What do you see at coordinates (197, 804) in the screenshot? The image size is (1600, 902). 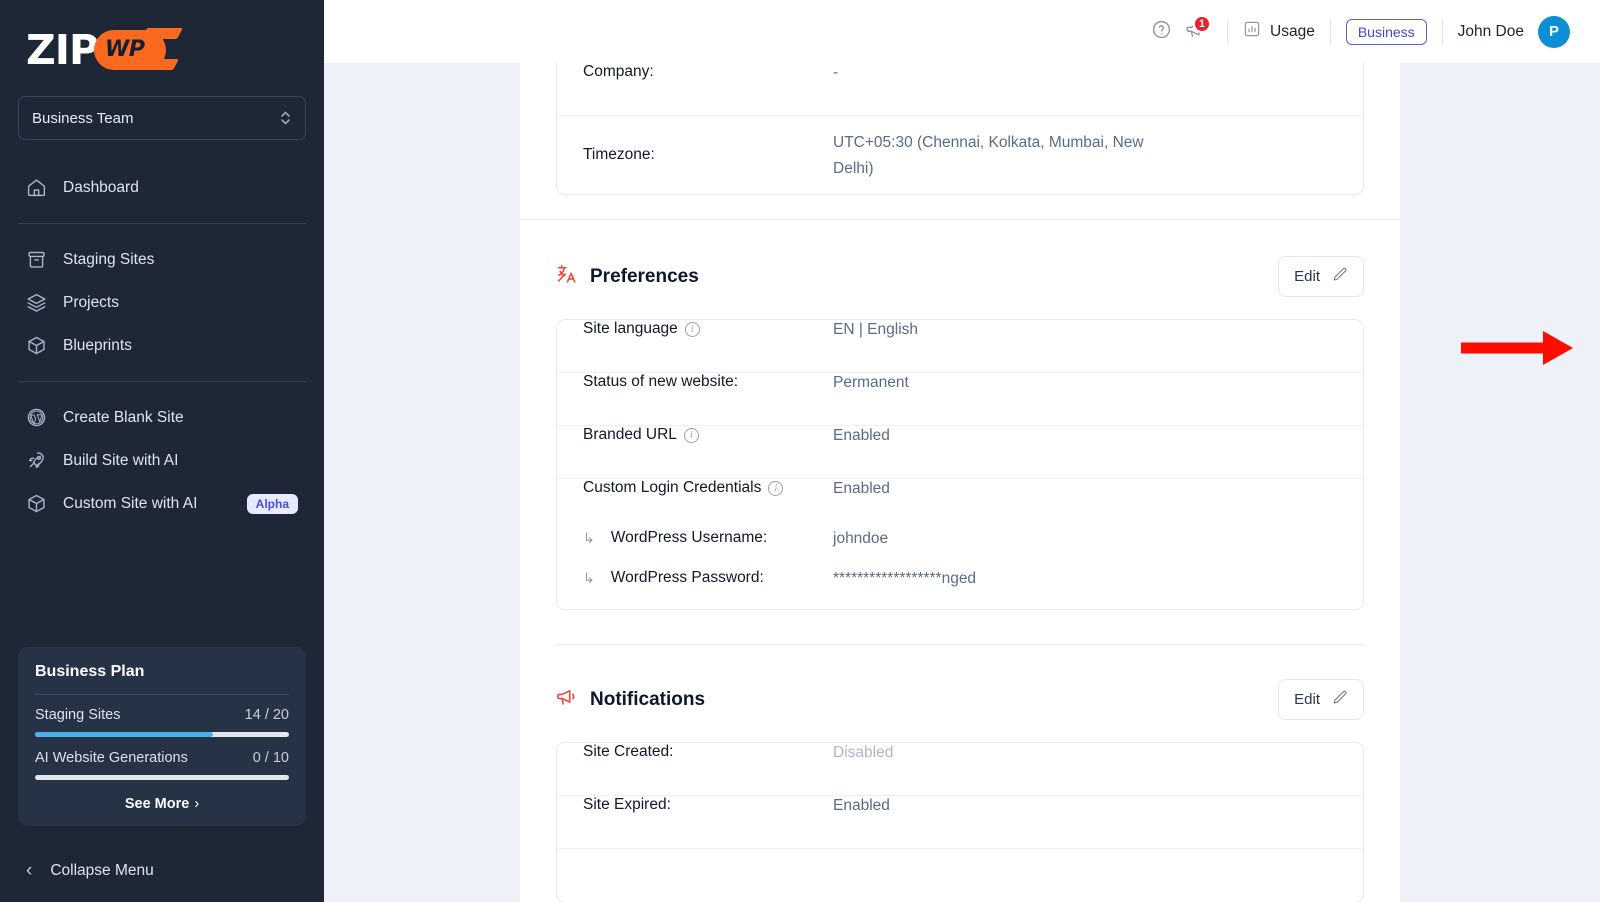 I see `chevron-right-icon: ›` at bounding box center [197, 804].